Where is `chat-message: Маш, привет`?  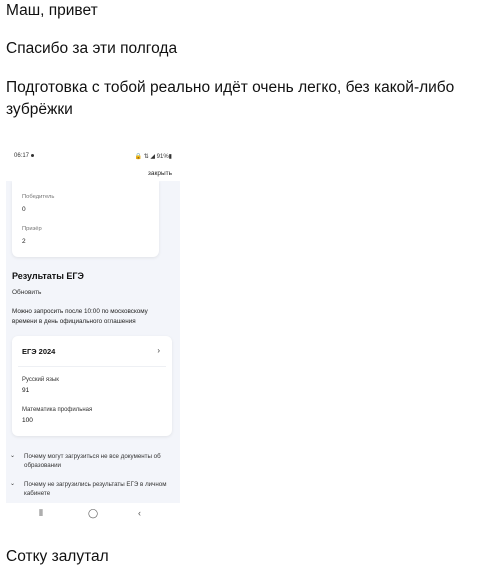 chat-message: Маш, привет is located at coordinates (52, 10).